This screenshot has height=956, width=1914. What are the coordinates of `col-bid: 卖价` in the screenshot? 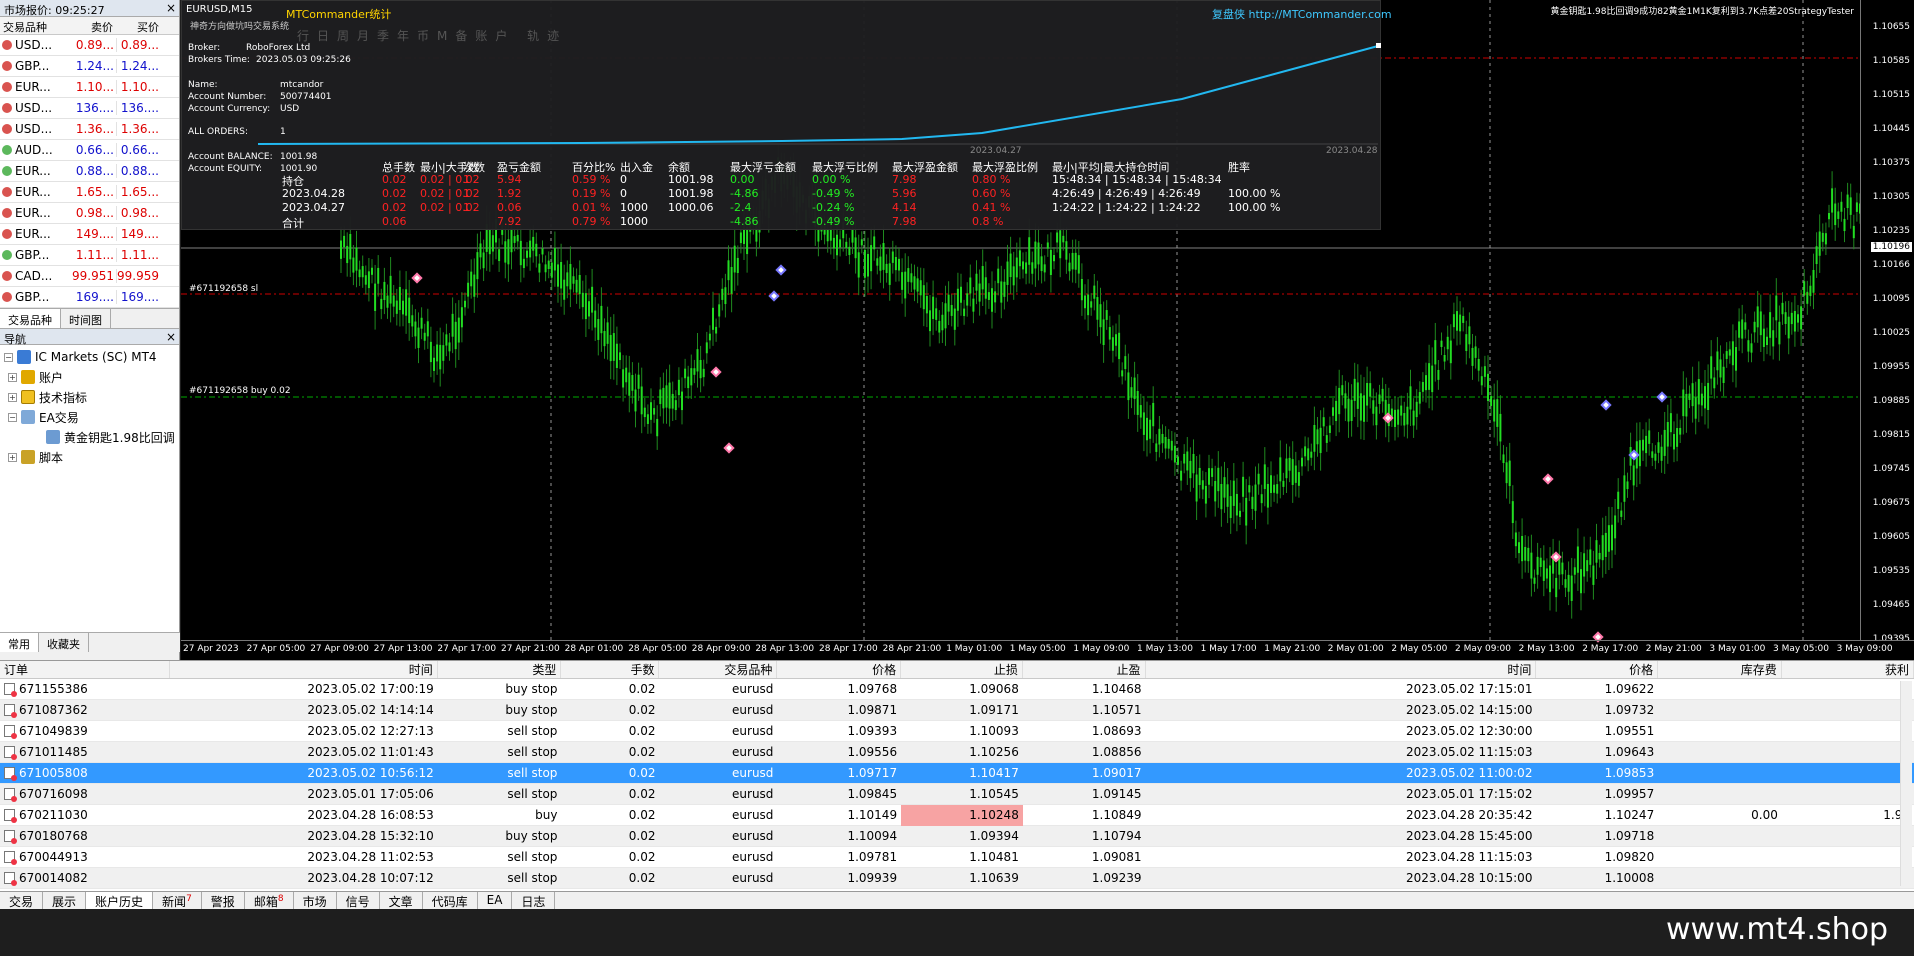 It's located at (94, 25).